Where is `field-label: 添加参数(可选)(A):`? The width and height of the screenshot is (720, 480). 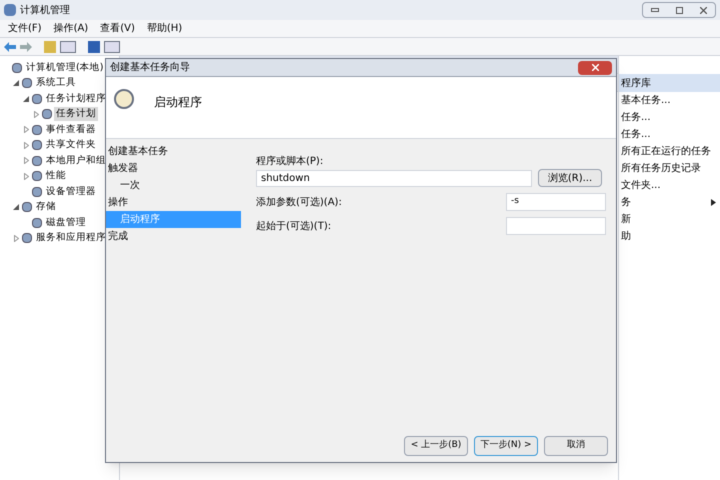 field-label: 添加参数(可选)(A): is located at coordinates (299, 203).